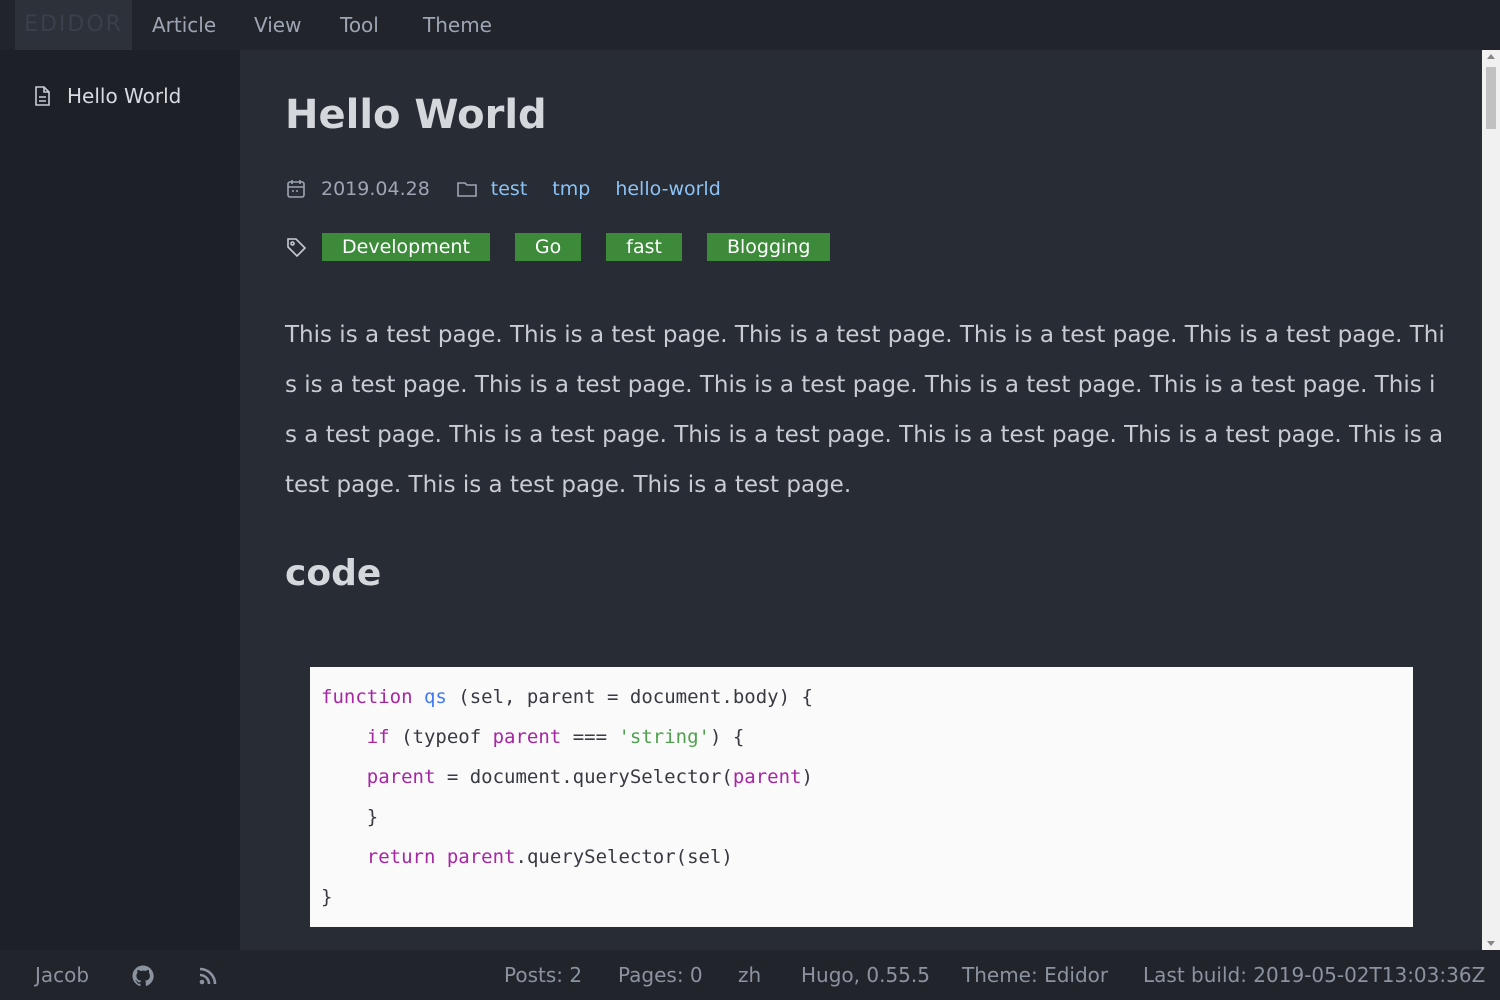 This screenshot has height=1000, width=1500. I want to click on category-link-test: test, so click(509, 189).